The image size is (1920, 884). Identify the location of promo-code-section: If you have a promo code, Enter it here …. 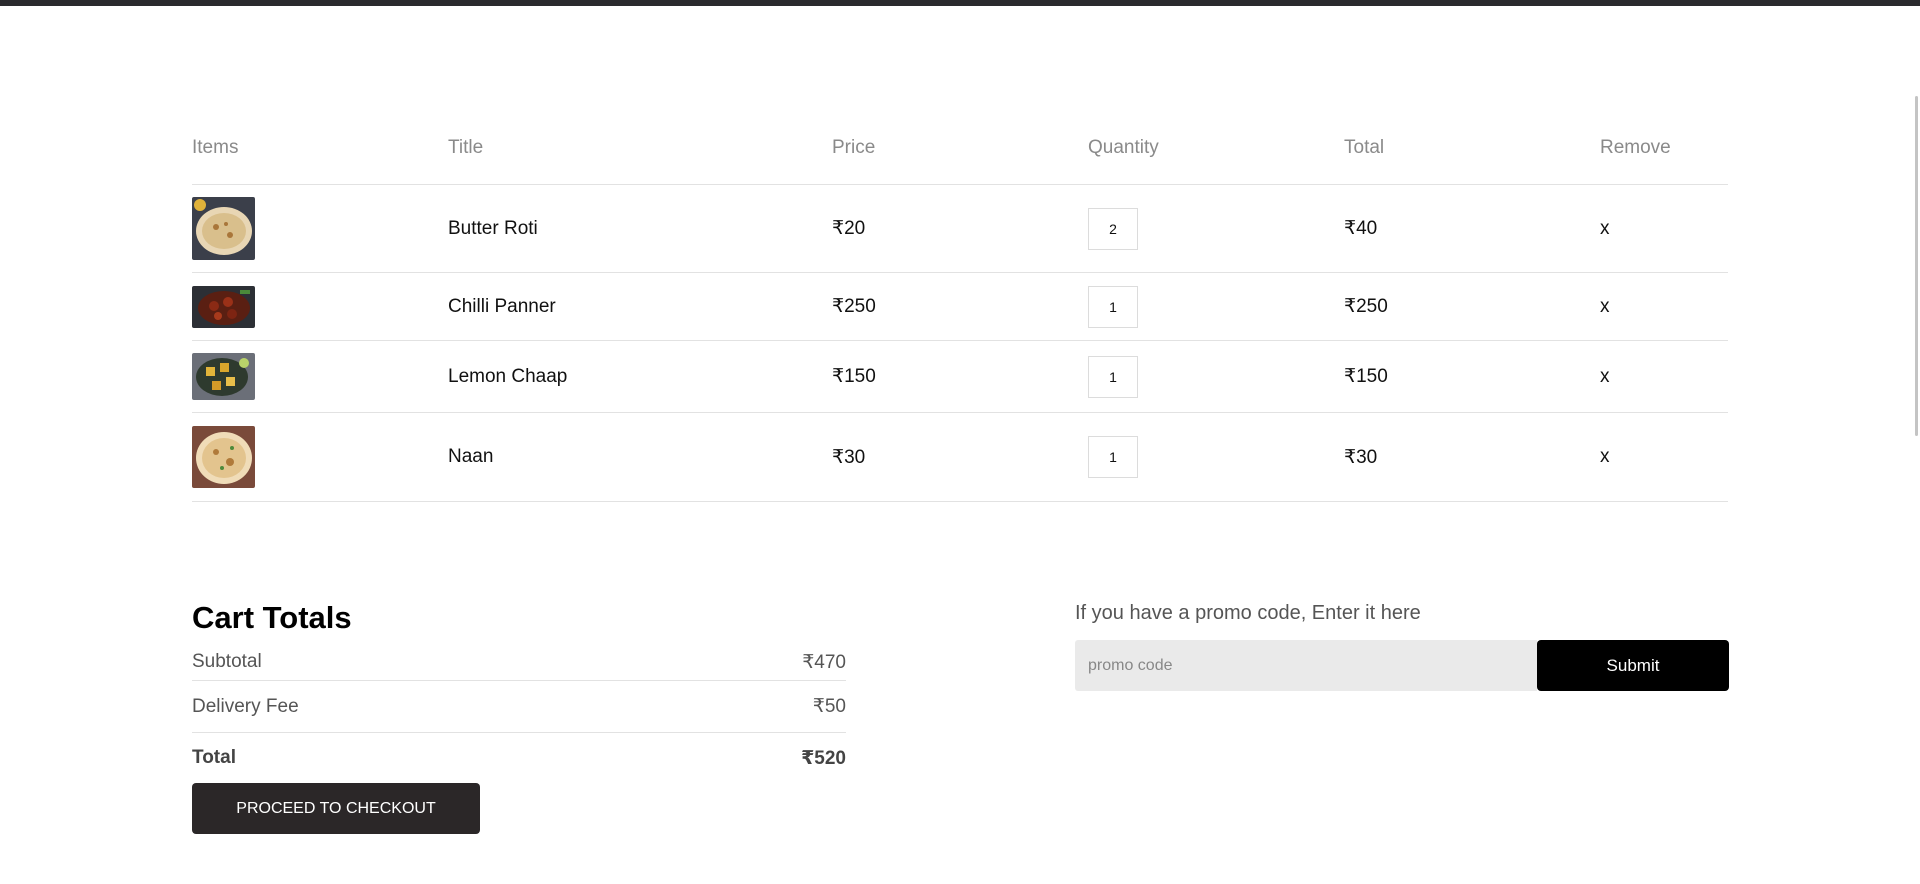
(1402, 646).